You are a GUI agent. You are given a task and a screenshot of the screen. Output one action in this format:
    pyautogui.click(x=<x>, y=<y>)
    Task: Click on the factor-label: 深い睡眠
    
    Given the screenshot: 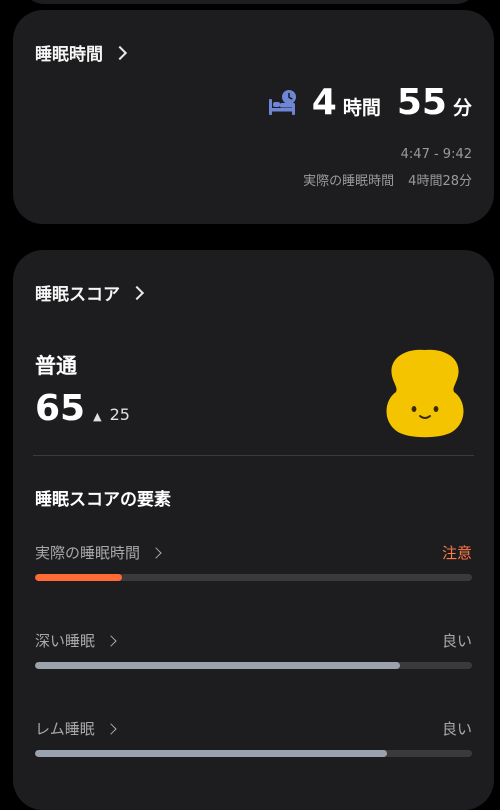 What is the action you would take?
    pyautogui.click(x=65, y=641)
    